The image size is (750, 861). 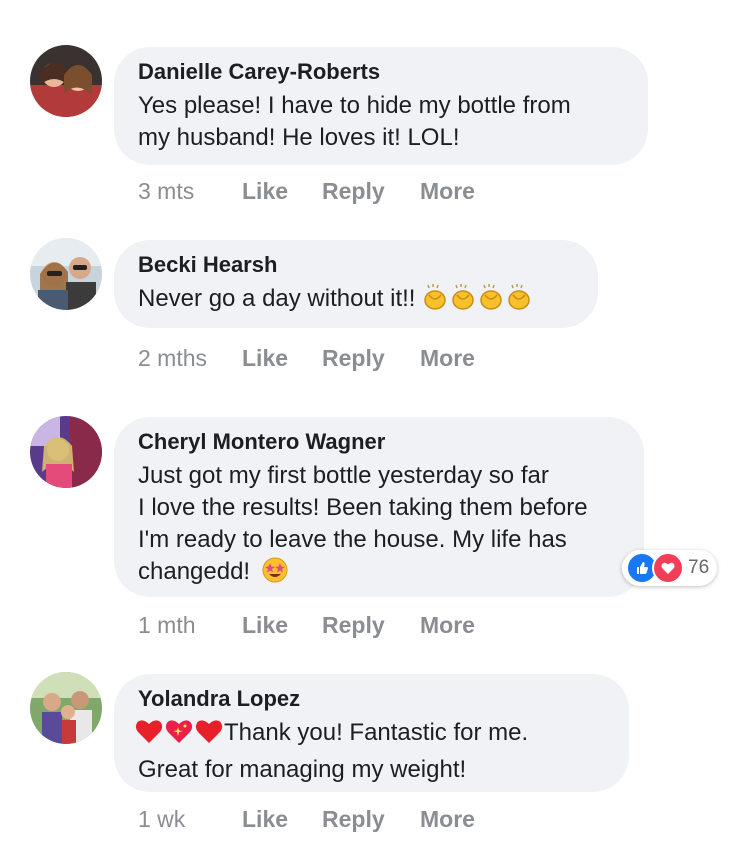 What do you see at coordinates (179, 735) in the screenshot?
I see `sparkling-heart-icon` at bounding box center [179, 735].